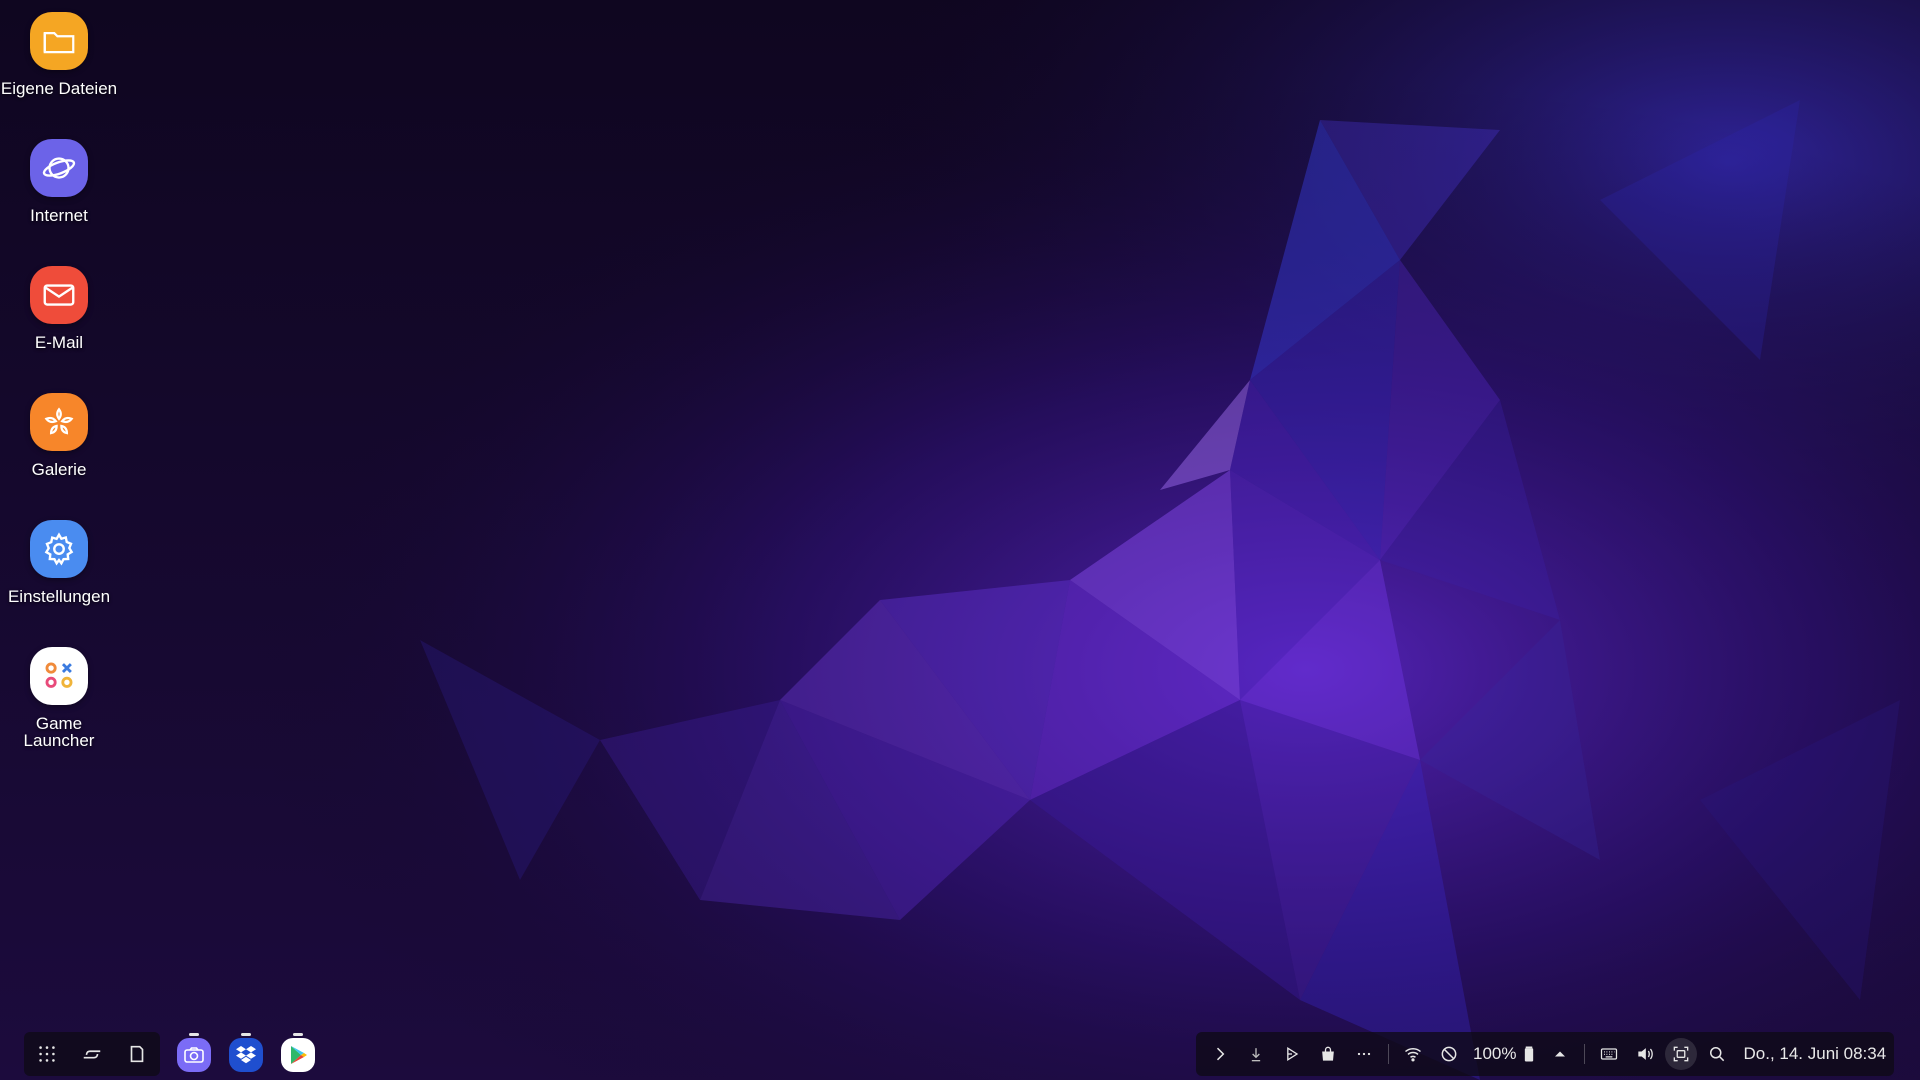  Describe the element at coordinates (59, 469) in the screenshot. I see `desktop-icon-label: Galerie` at that location.